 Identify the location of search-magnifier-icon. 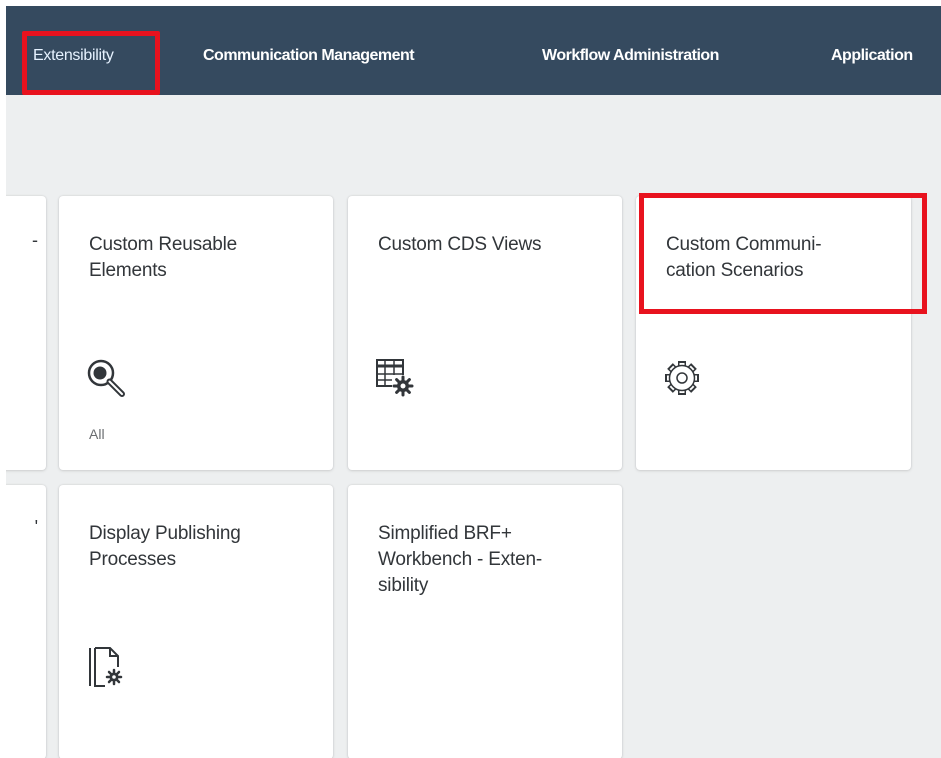
(106, 378).